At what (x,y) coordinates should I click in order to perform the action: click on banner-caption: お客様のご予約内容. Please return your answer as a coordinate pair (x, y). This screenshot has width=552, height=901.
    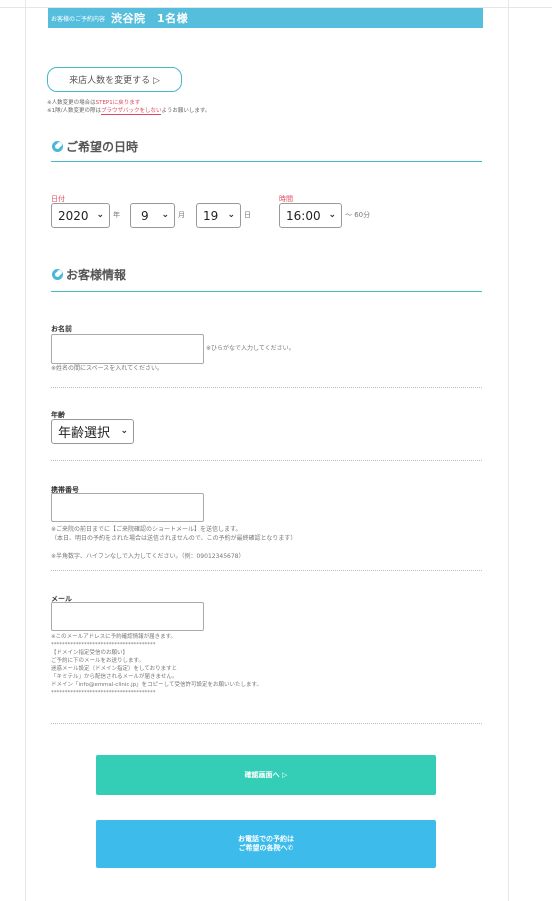
    Looking at the image, I should click on (78, 19).